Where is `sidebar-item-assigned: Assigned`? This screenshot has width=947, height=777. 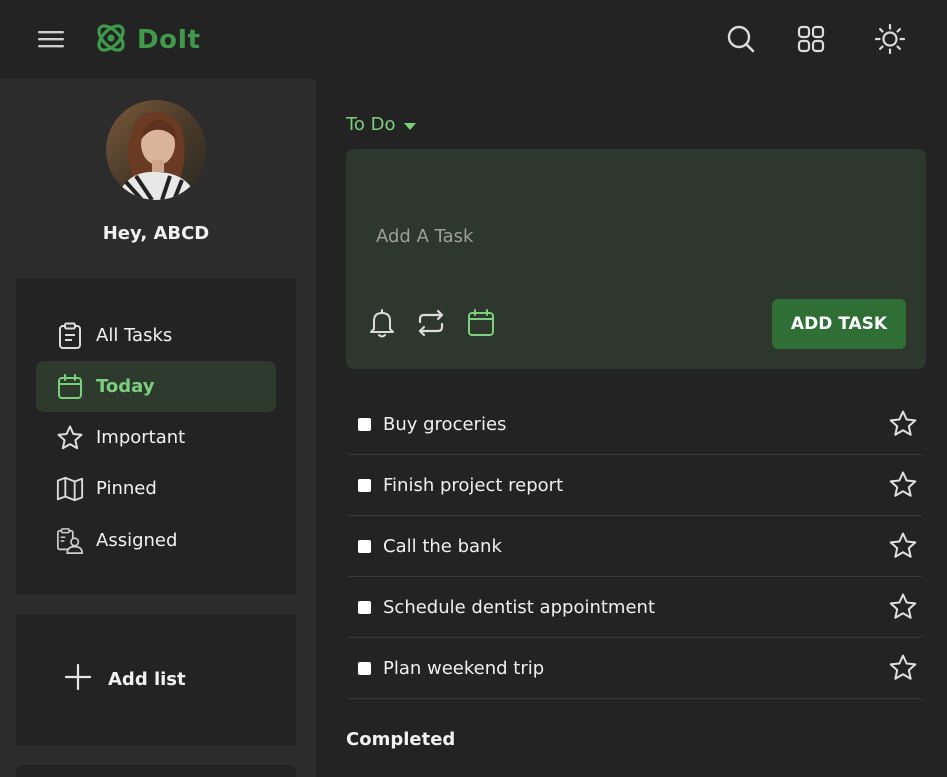
sidebar-item-assigned: Assigned is located at coordinates (156, 540).